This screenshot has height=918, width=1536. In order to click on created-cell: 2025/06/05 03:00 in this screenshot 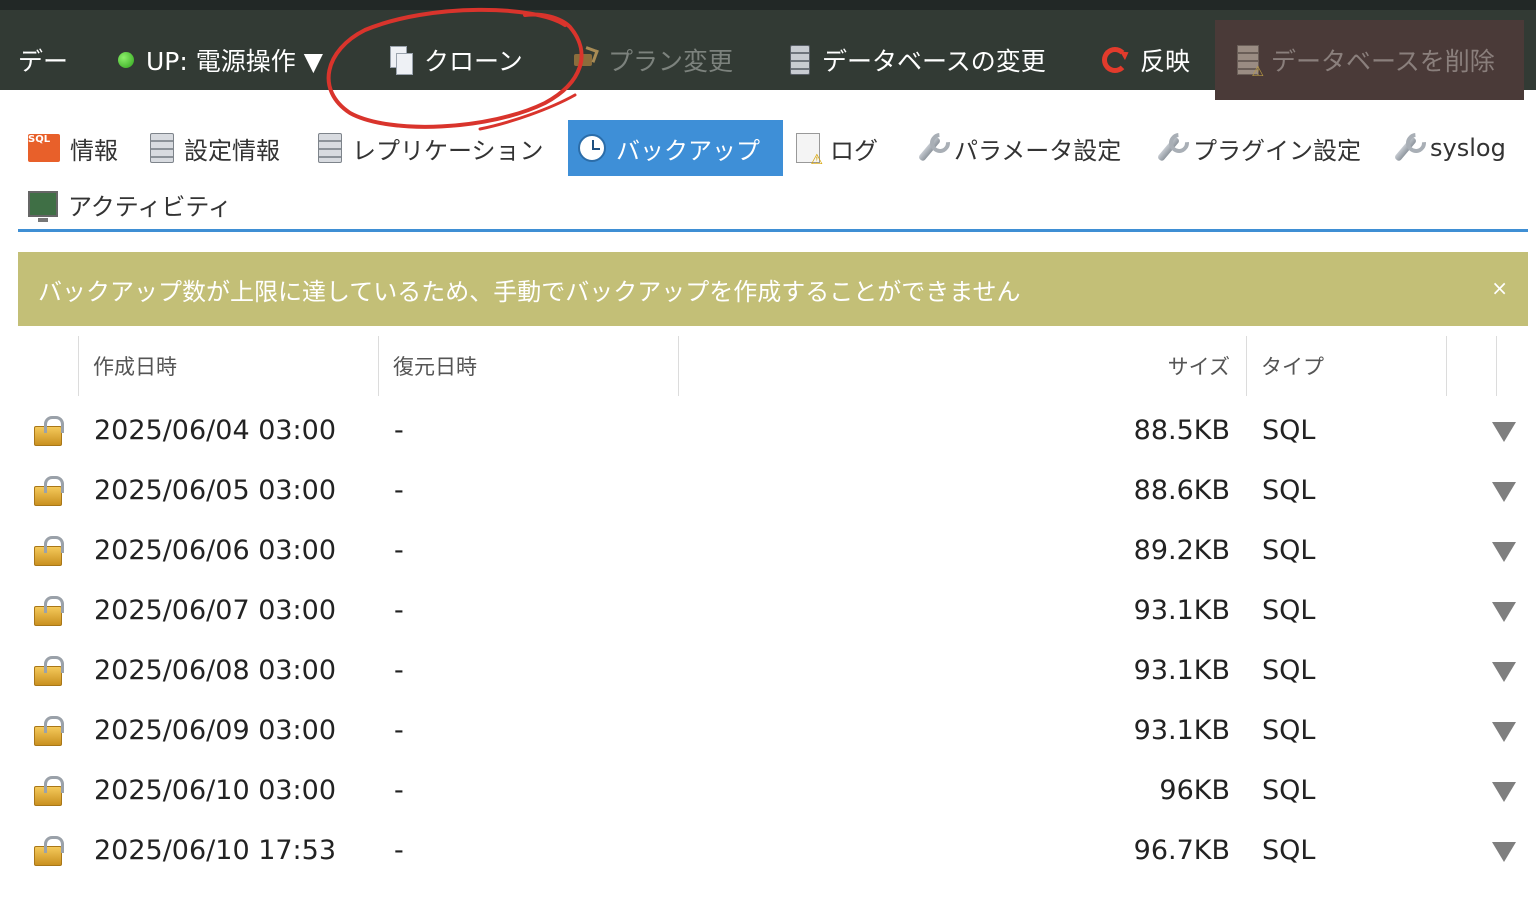, I will do `click(215, 490)`.